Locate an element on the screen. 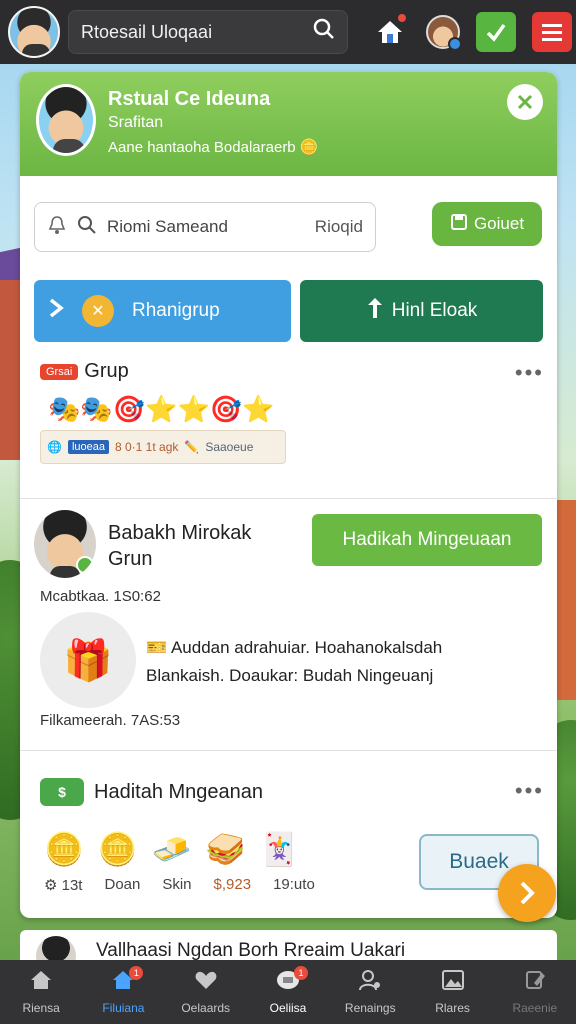 This screenshot has width=576, height=1024. reward-items: 🪙 🪙 🧈 🥪 🃏 is located at coordinates (171, 849).